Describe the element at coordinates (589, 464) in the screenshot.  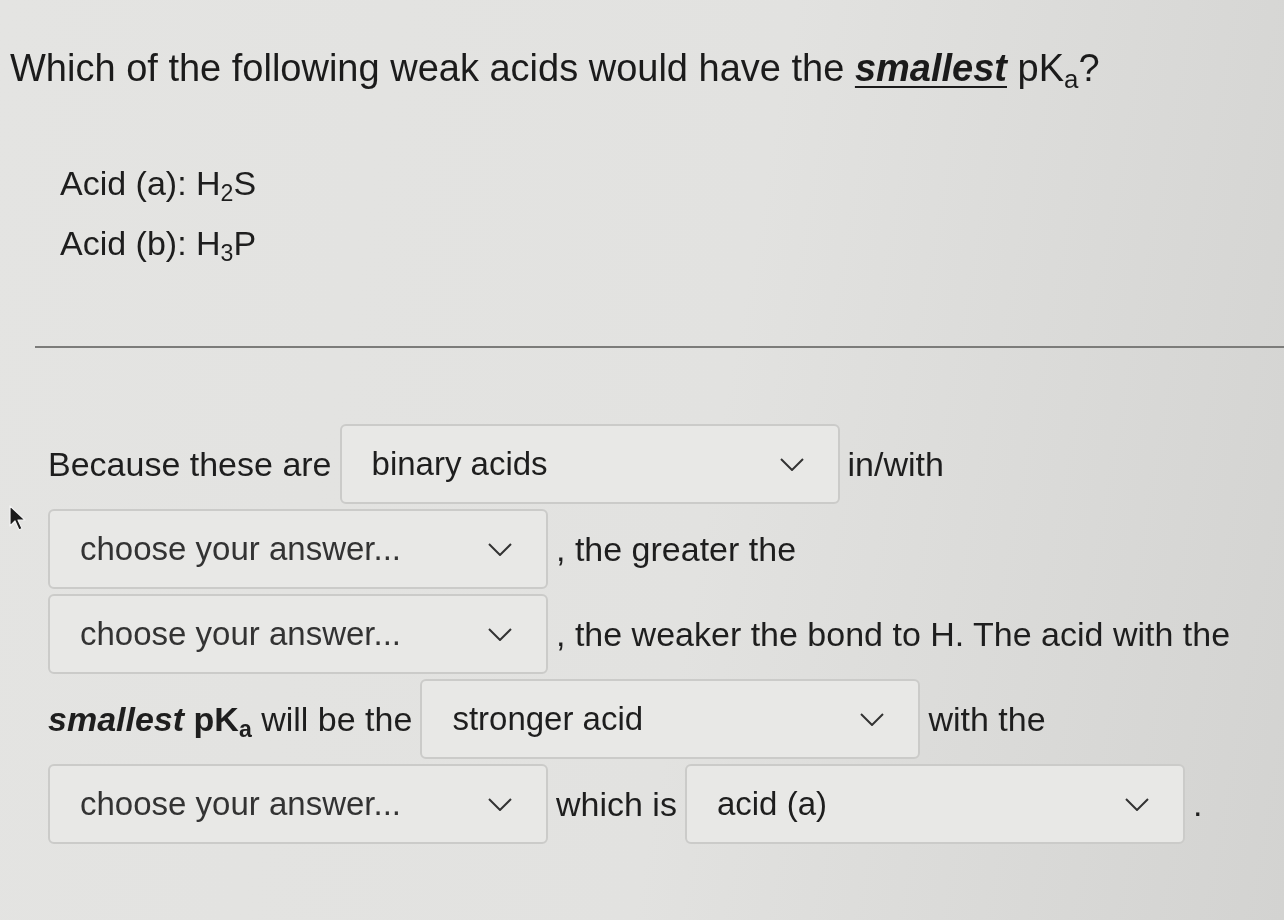
I see `answer-dropdown: binary acids` at that location.